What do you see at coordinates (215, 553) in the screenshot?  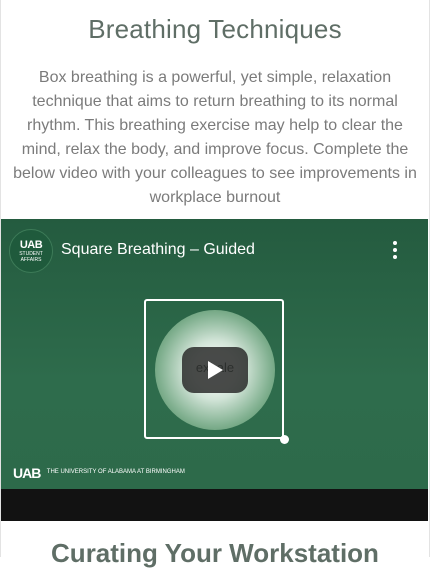 I see `next-section-title: Curating Your Workstation` at bounding box center [215, 553].